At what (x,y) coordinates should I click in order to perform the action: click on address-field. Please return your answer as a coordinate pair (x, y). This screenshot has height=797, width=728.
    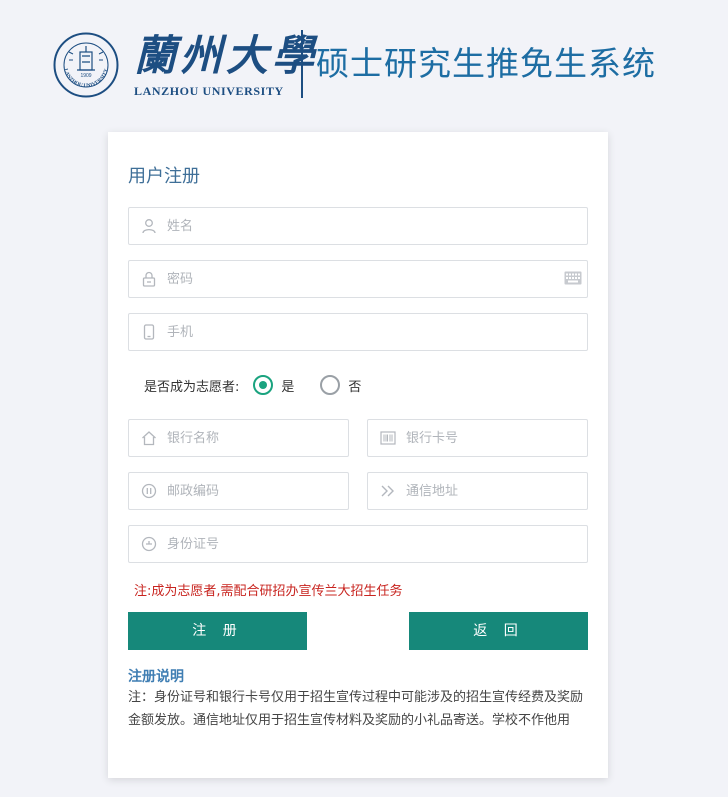
    Looking at the image, I should click on (477, 491).